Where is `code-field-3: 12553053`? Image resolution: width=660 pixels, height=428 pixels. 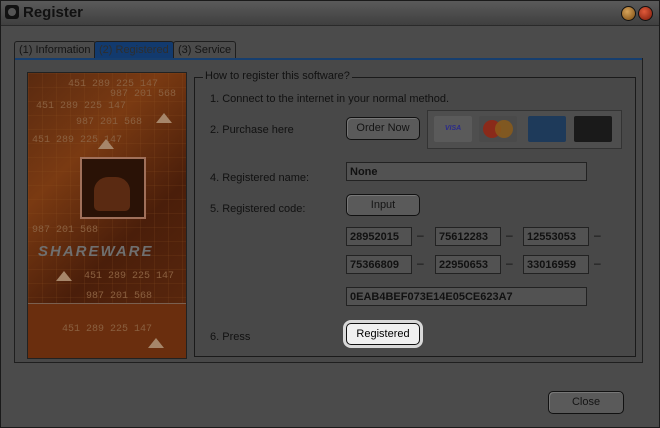
code-field-3: 12553053 is located at coordinates (556, 236).